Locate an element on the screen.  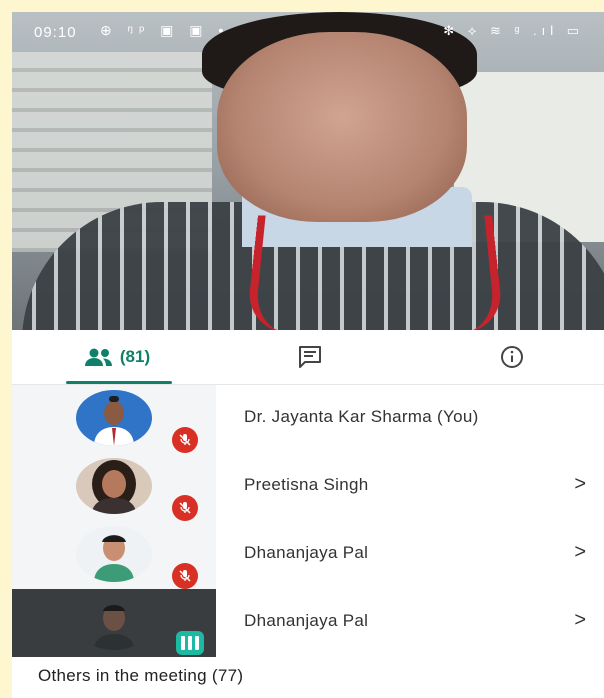
speaking-indicator-icon is located at coordinates (190, 643).